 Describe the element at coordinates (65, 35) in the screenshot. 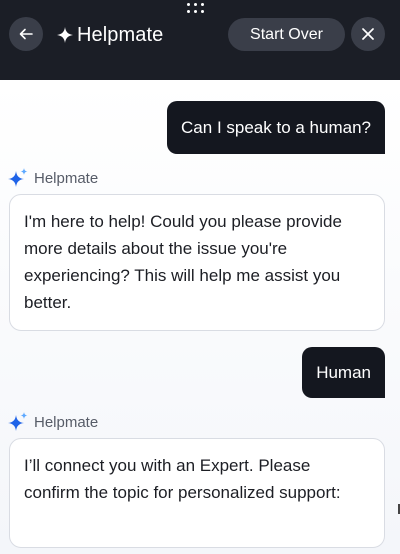

I see `sparkle-icon` at that location.